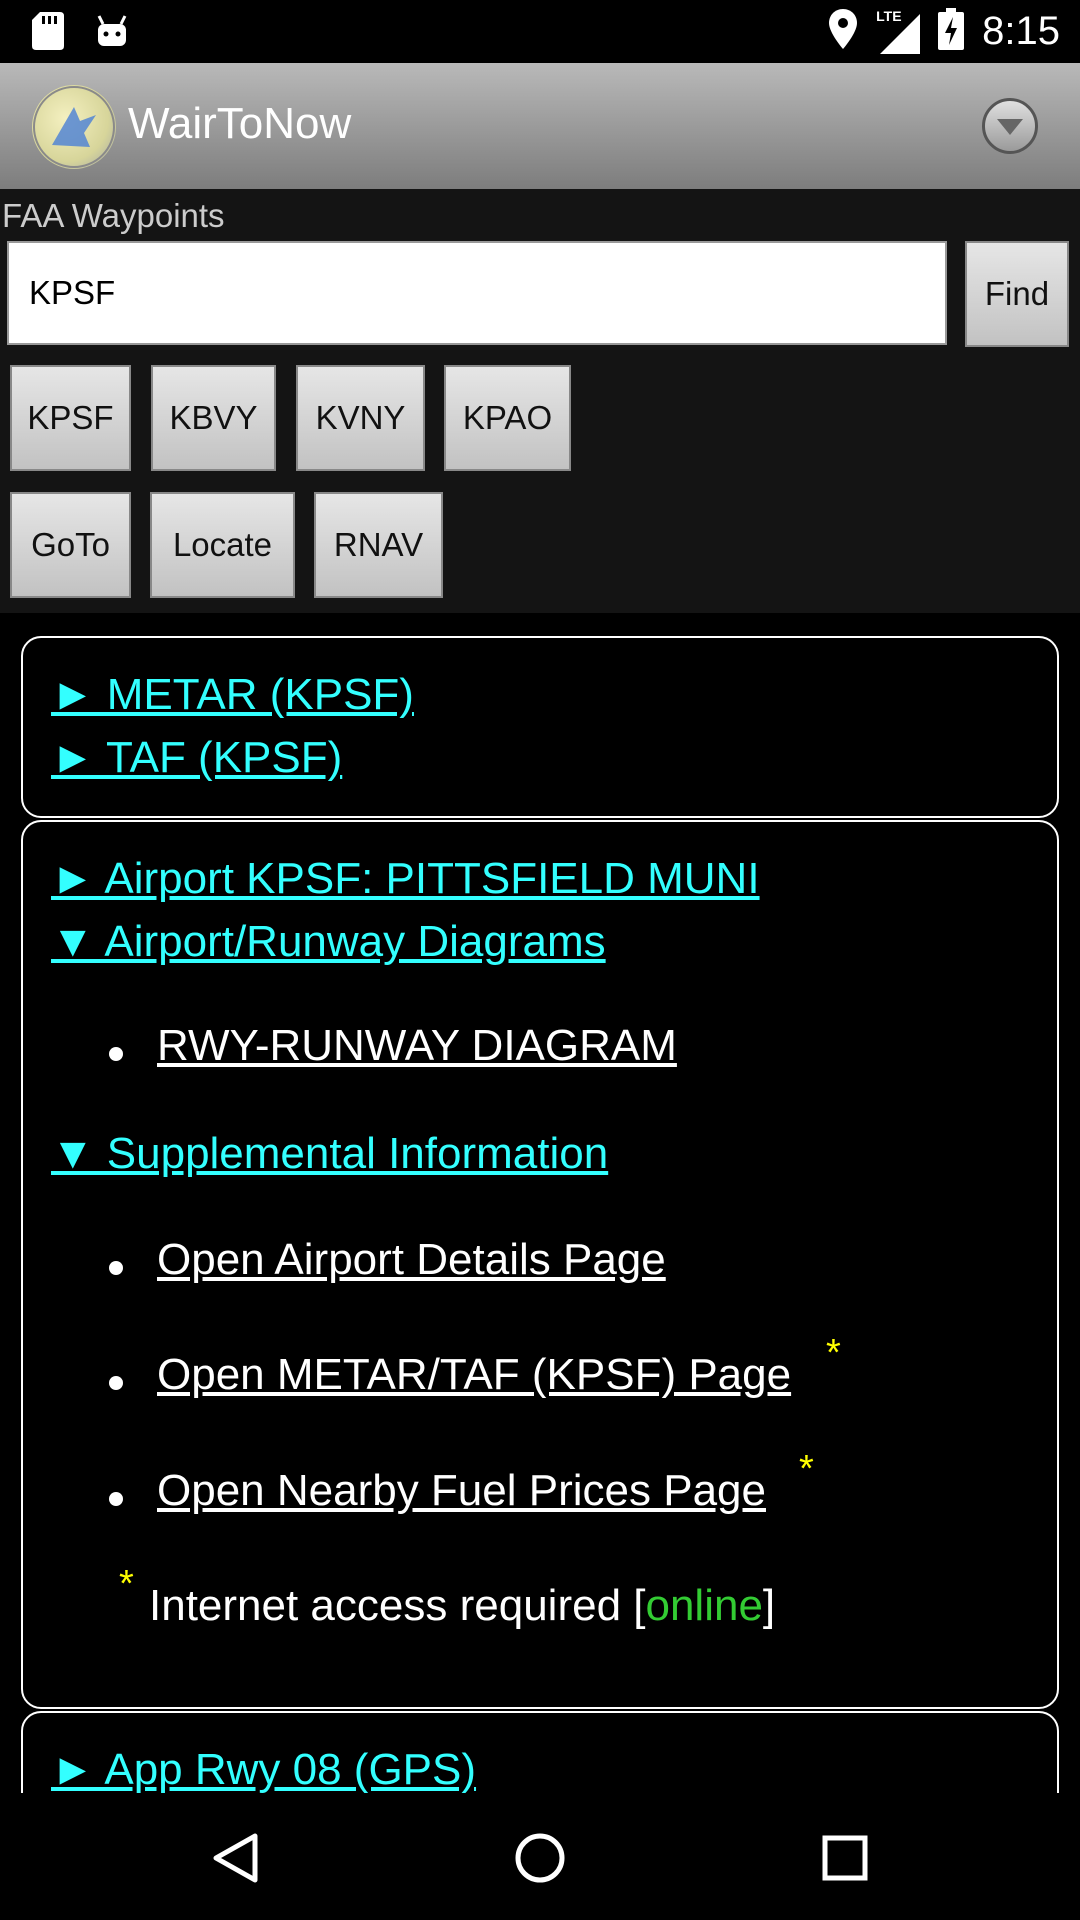 The image size is (1080, 1920). Describe the element at coordinates (213, 418) in the screenshot. I see `recent-button-kbvy: KBVY` at that location.